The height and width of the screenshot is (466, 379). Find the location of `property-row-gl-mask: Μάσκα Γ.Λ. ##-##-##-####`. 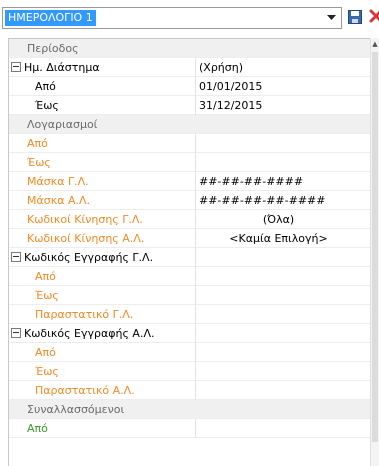

property-row-gl-mask: Μάσκα Γ.Λ. ##-##-##-#### is located at coordinates (189, 181).